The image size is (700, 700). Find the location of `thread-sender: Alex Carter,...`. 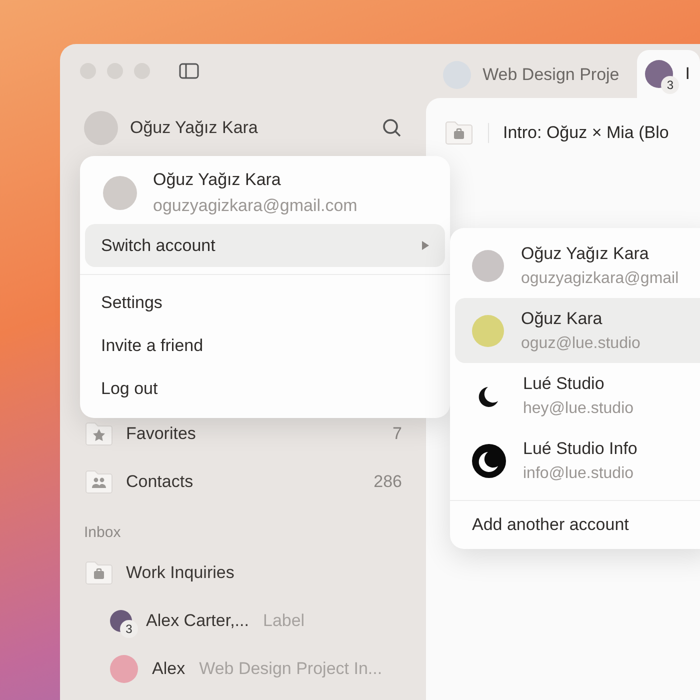

thread-sender: Alex Carter,... is located at coordinates (197, 621).